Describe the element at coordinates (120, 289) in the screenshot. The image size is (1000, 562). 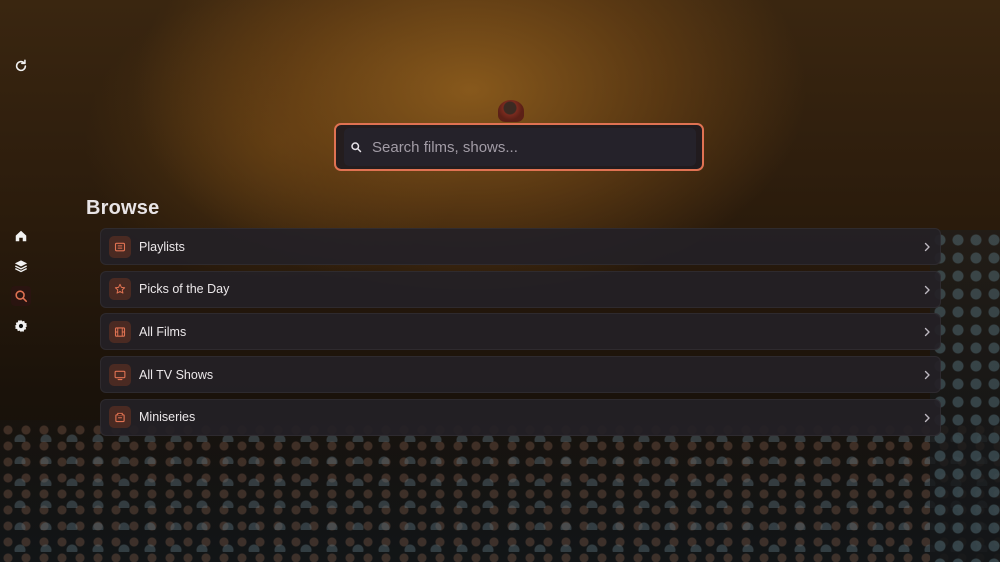
I see `star-icon` at that location.